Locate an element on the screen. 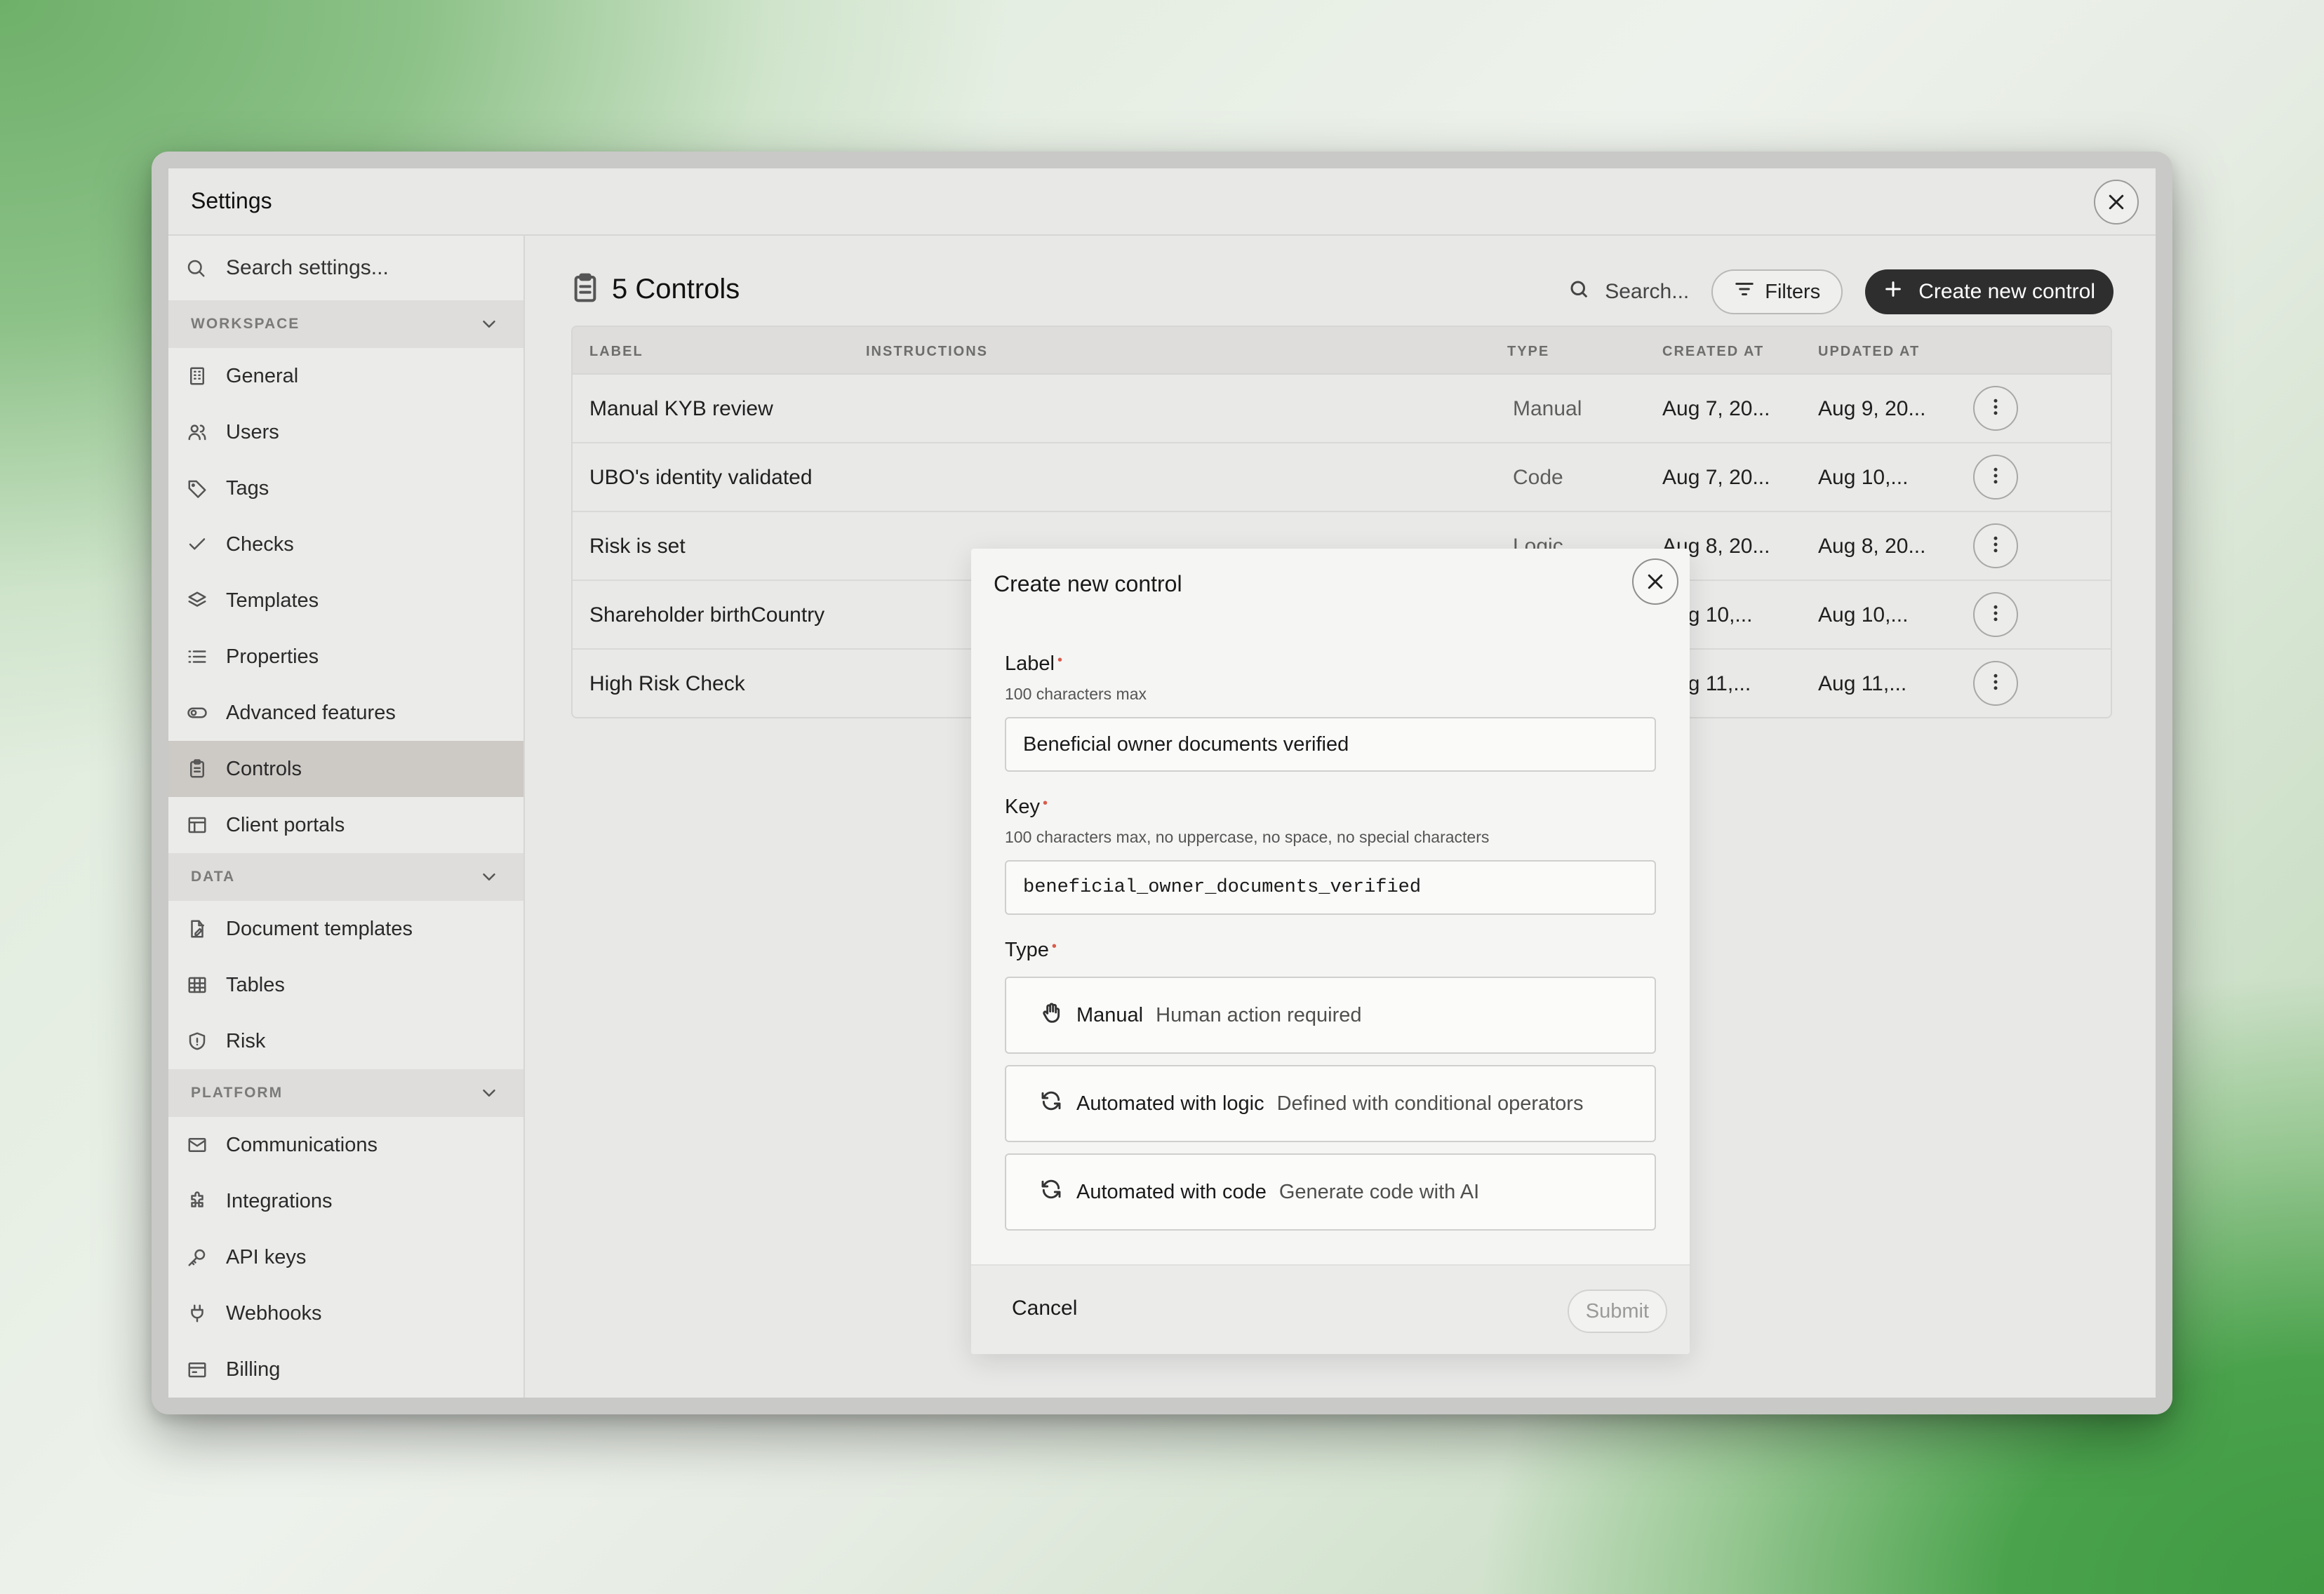 Image resolution: width=2324 pixels, height=1594 pixels. dialog-footer: Cancel Submit is located at coordinates (1331, 1309).